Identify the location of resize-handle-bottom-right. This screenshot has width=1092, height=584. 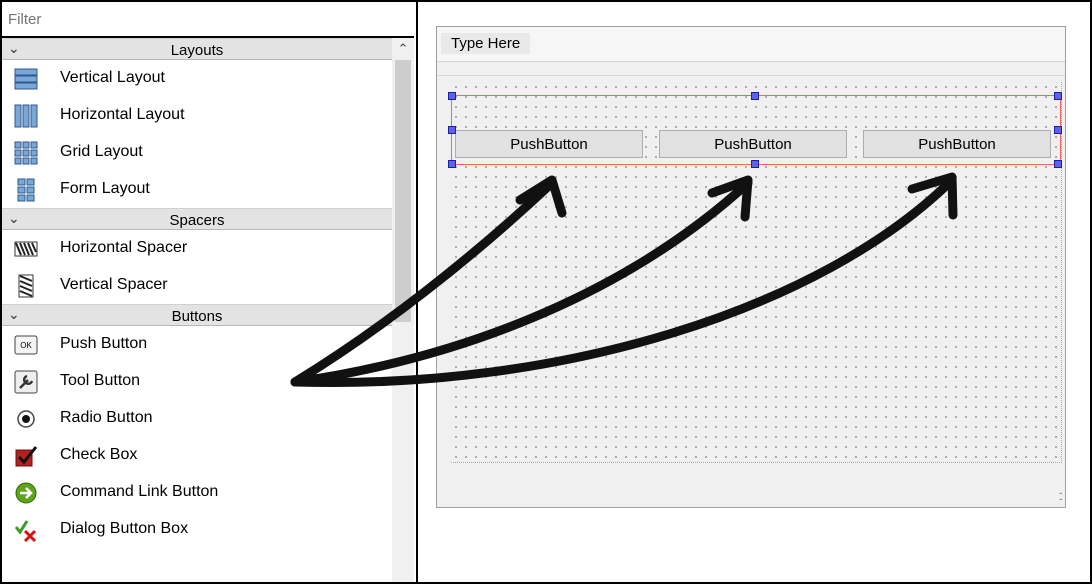
(1058, 164).